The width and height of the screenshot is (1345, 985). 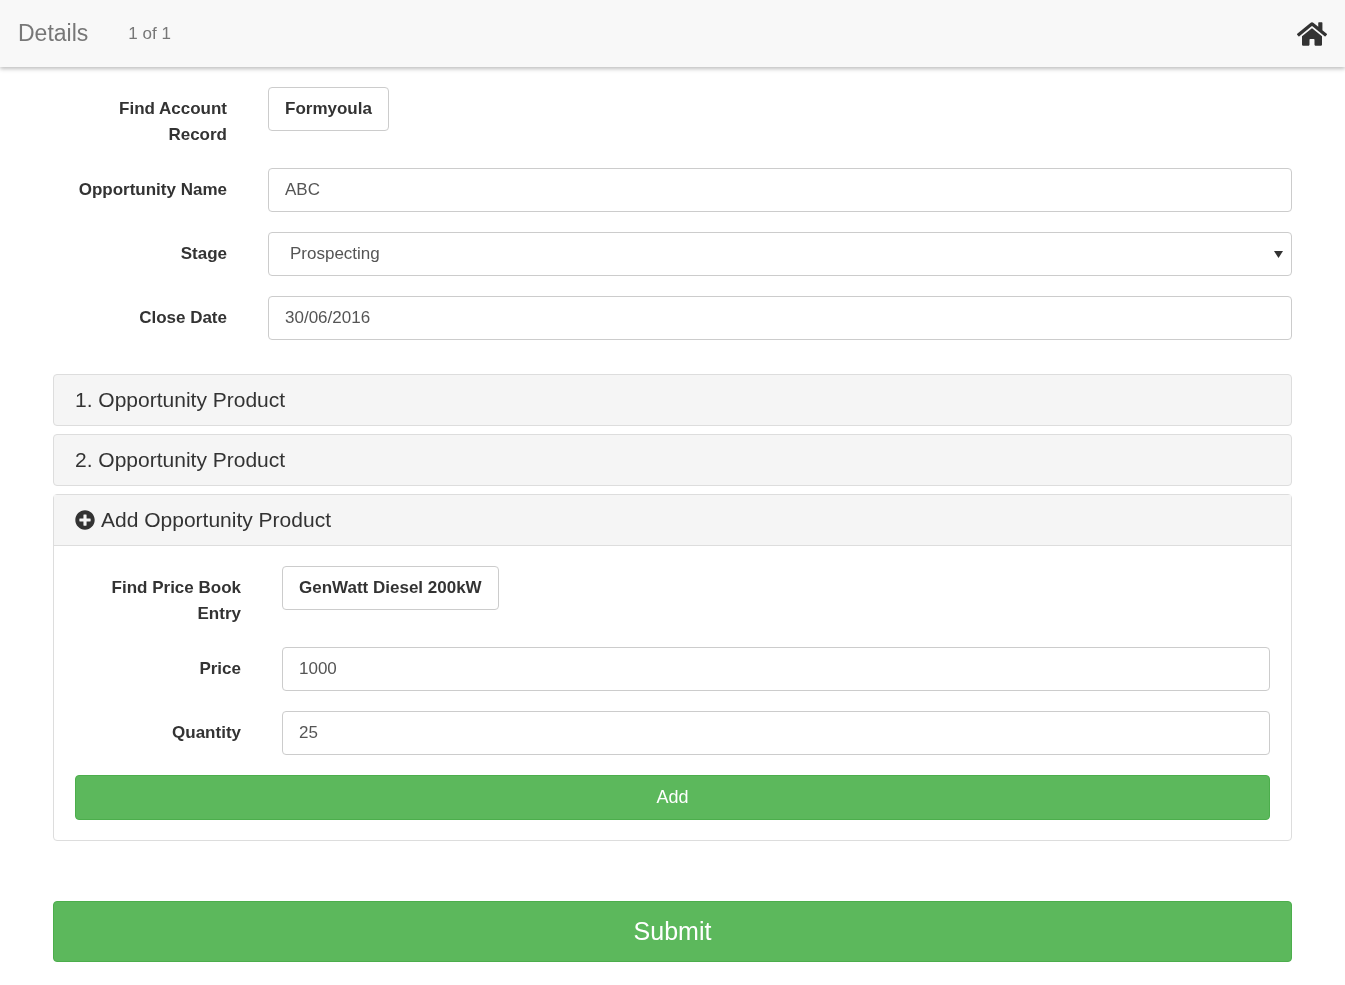 What do you see at coordinates (220, 669) in the screenshot?
I see `field-label: Price` at bounding box center [220, 669].